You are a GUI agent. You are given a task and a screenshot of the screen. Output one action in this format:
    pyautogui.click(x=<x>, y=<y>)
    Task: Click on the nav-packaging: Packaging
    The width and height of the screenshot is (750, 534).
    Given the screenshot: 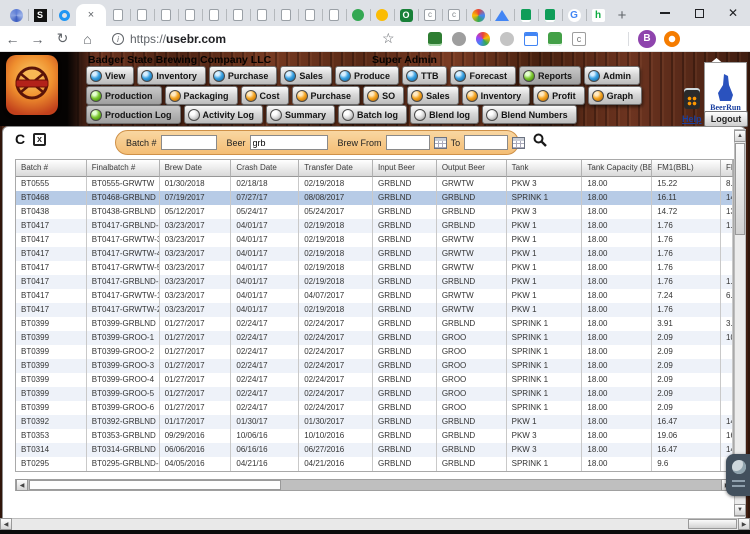 What is the action you would take?
    pyautogui.click(x=201, y=95)
    